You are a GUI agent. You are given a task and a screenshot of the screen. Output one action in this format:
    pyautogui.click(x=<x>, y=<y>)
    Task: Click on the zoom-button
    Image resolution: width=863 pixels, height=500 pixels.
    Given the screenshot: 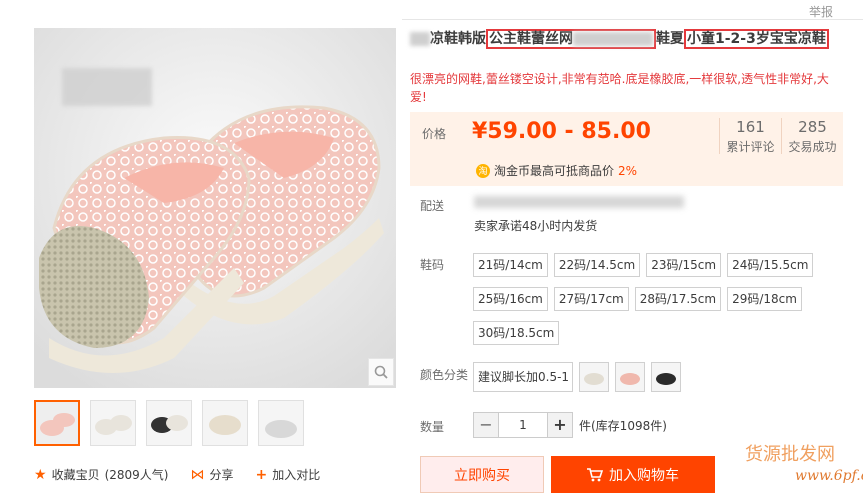 What is the action you would take?
    pyautogui.click(x=381, y=372)
    